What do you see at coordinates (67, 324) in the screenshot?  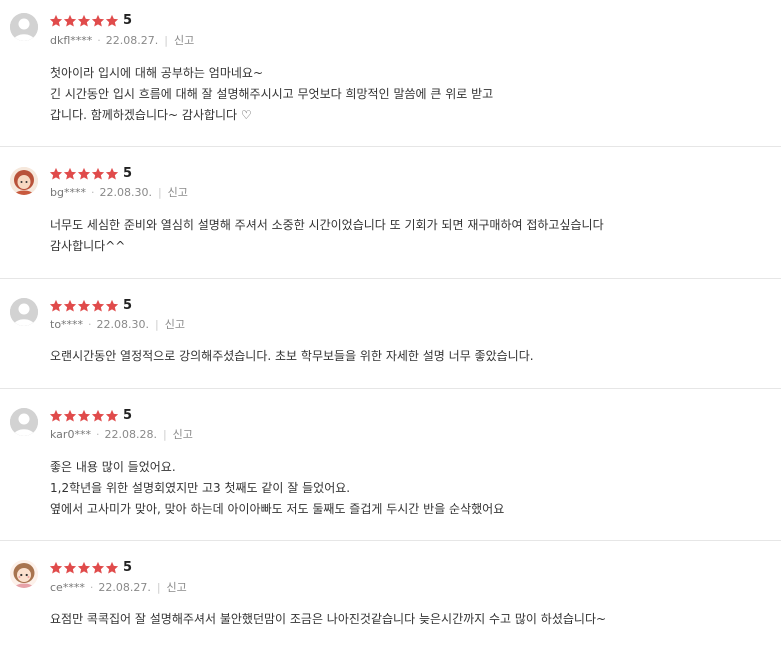 I see `reviewer-id: to****` at bounding box center [67, 324].